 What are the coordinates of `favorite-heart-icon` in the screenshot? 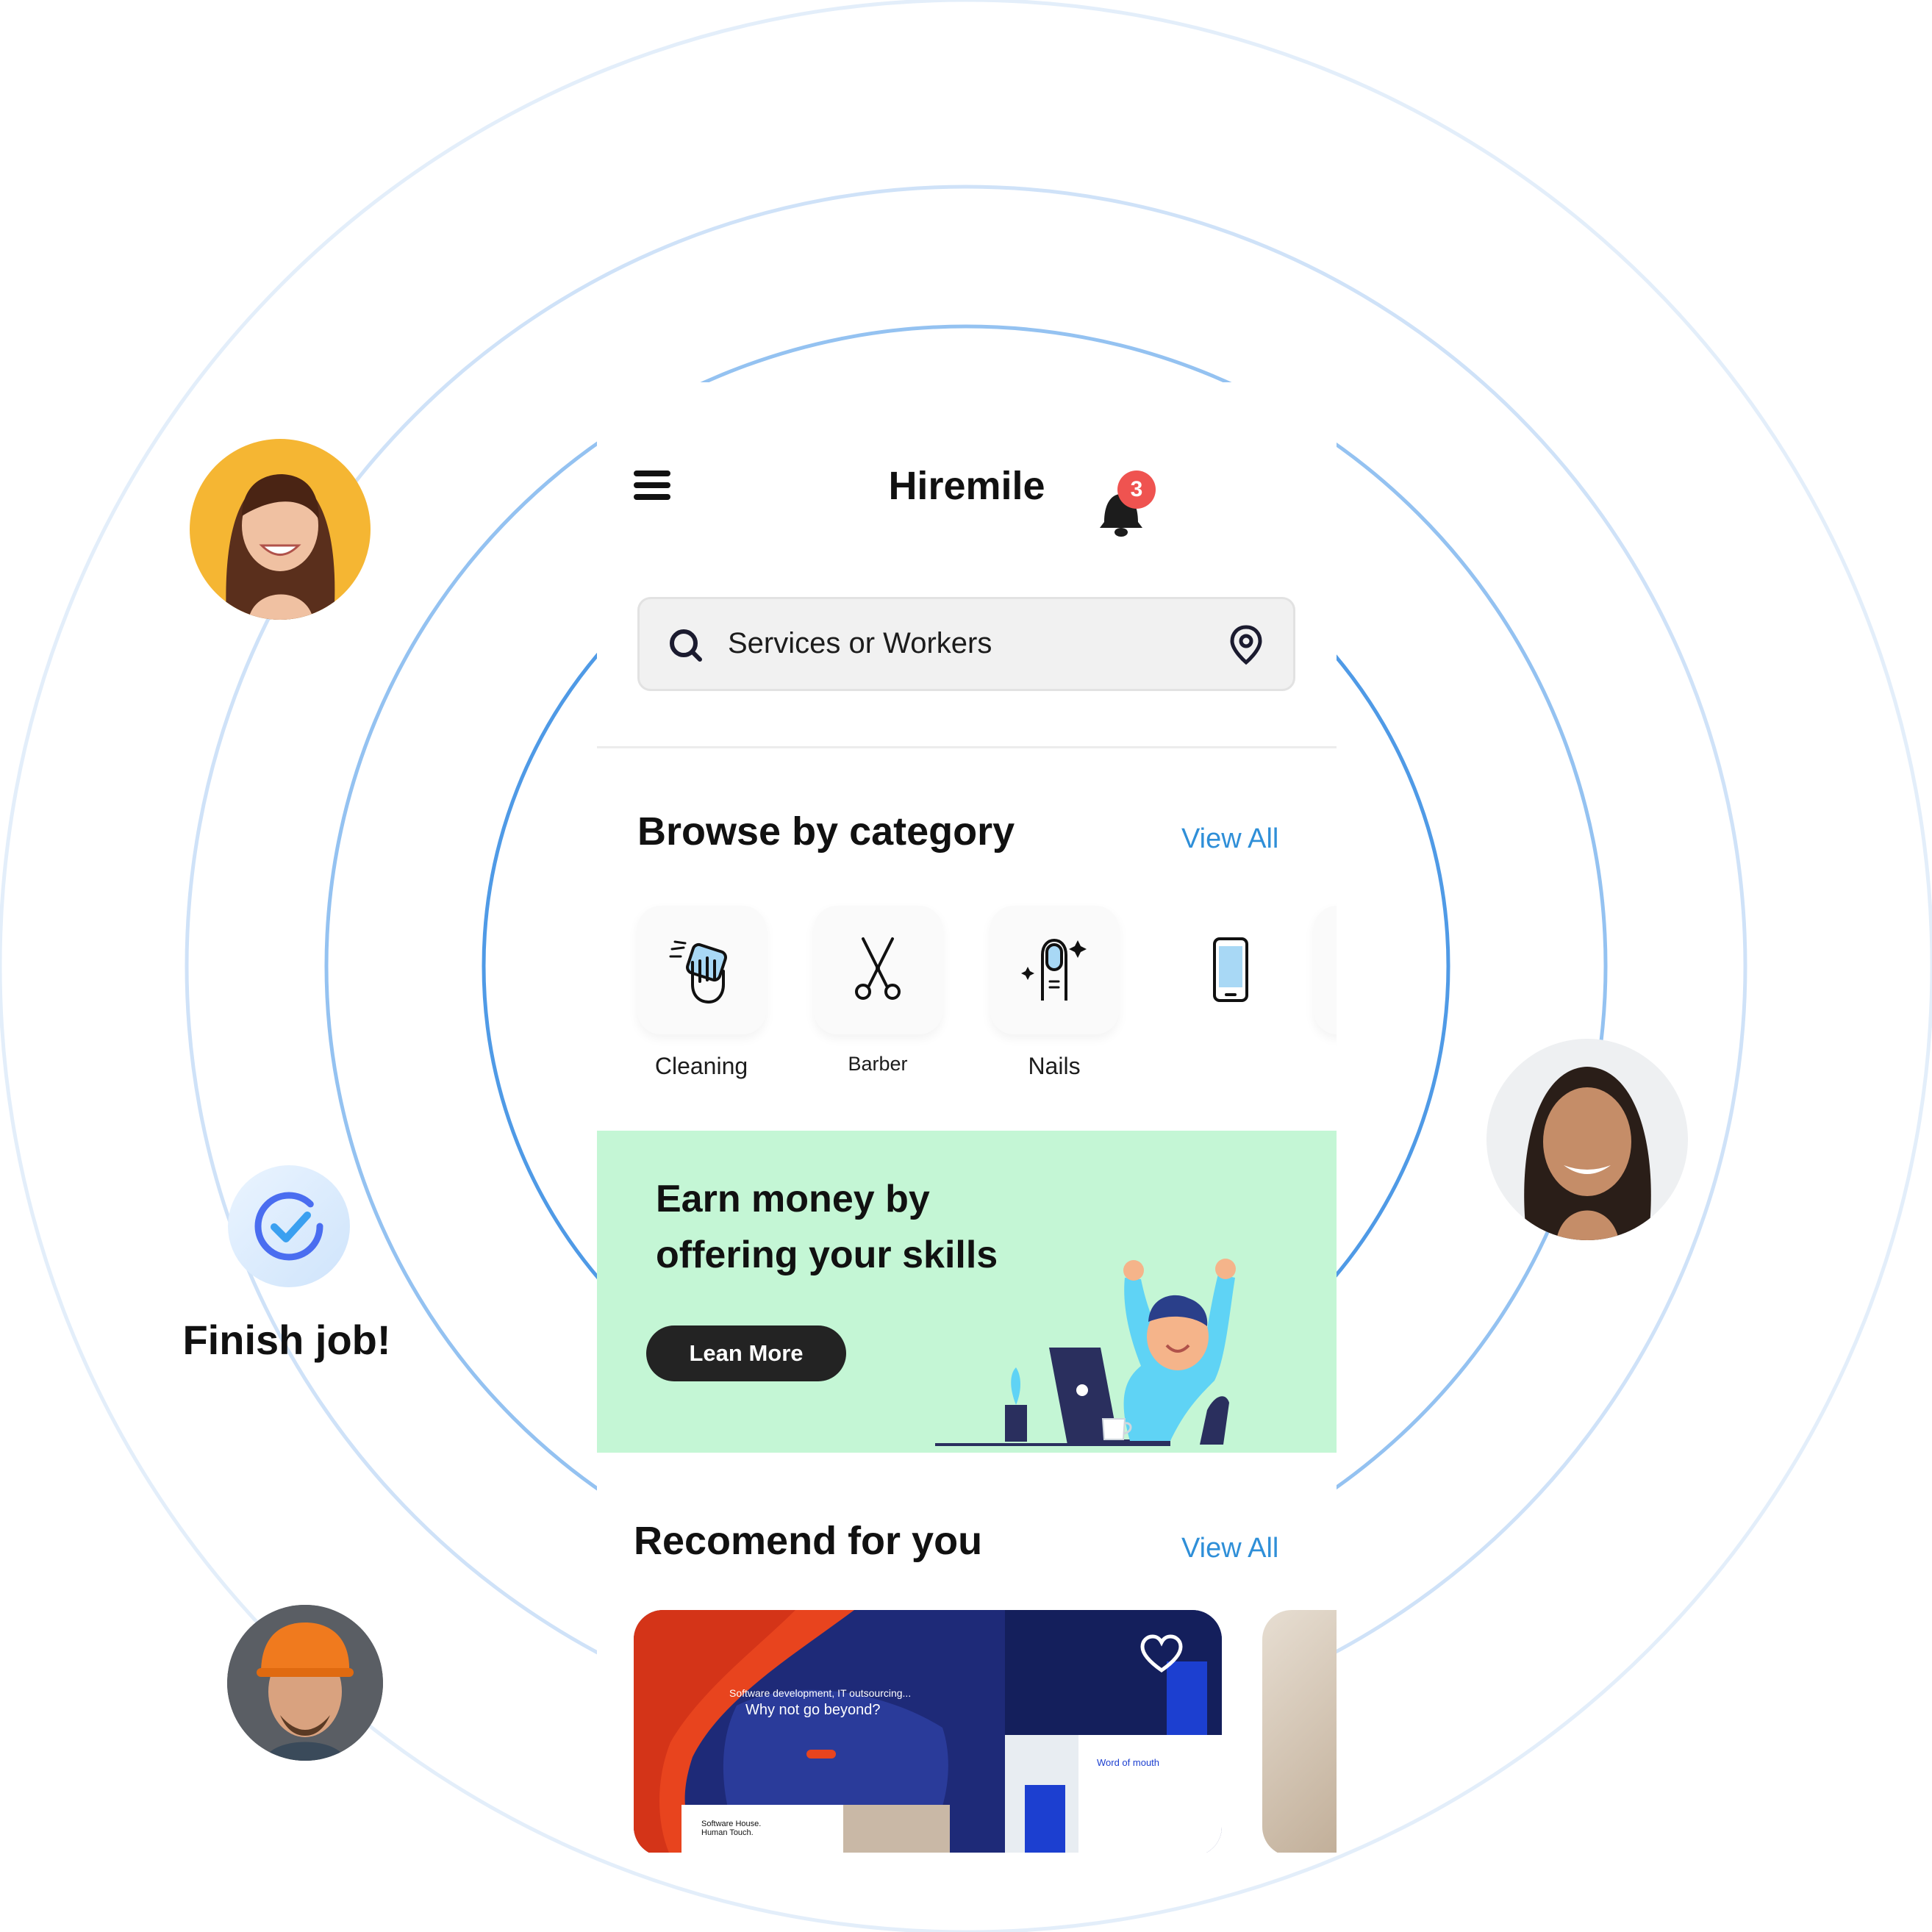 It's located at (1161, 1654).